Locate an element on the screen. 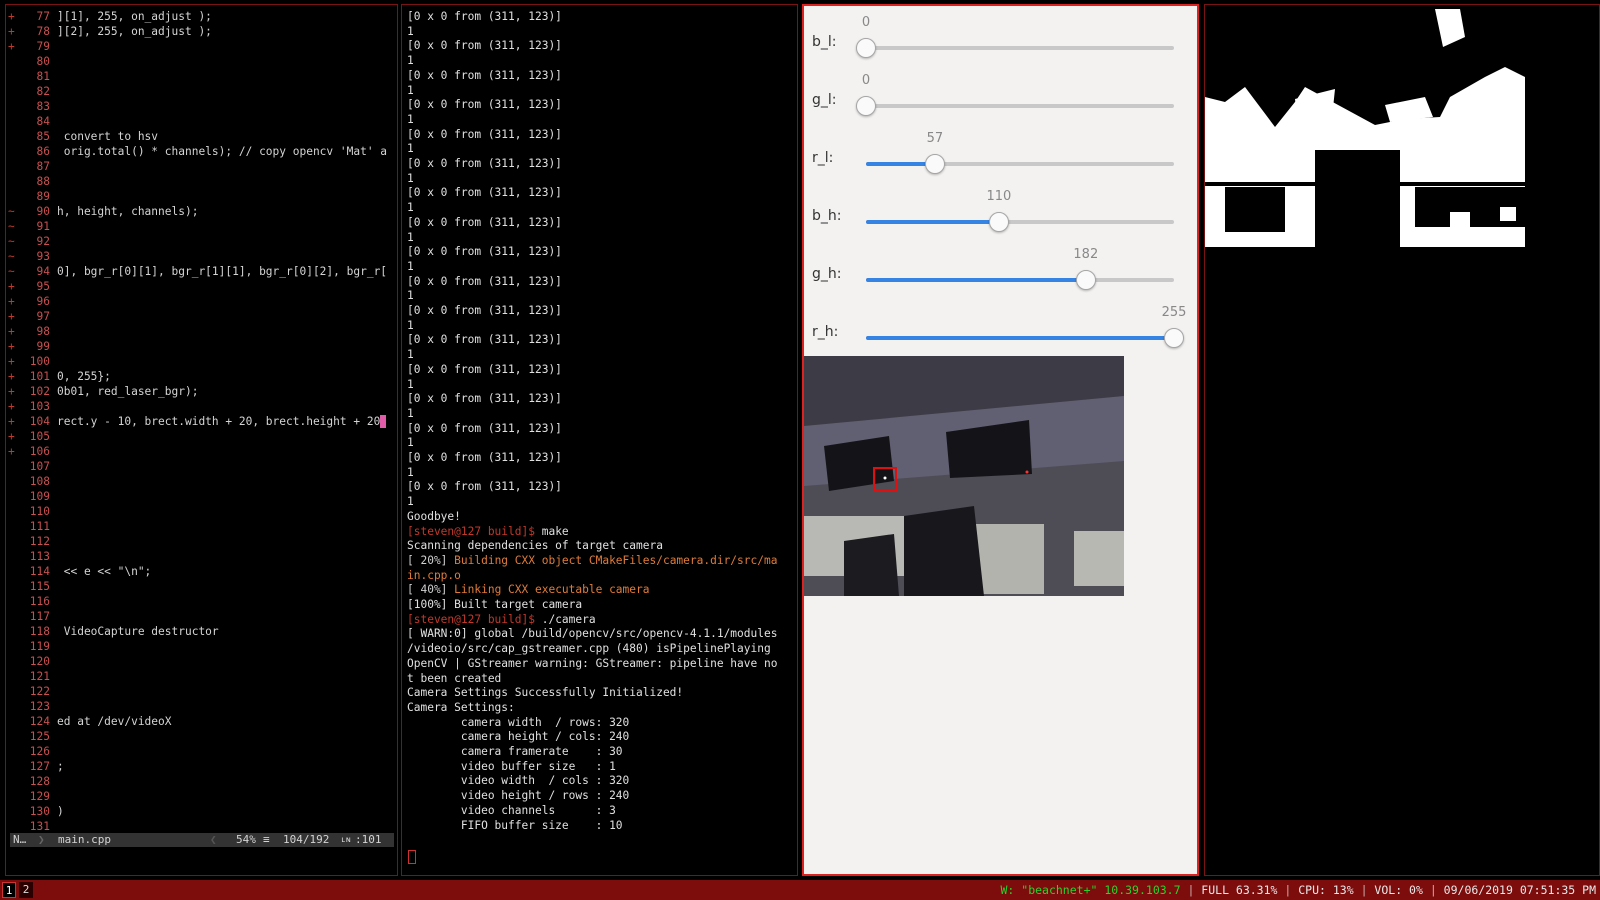 The width and height of the screenshot is (1600, 900). code-line: 110 is located at coordinates (201, 511).